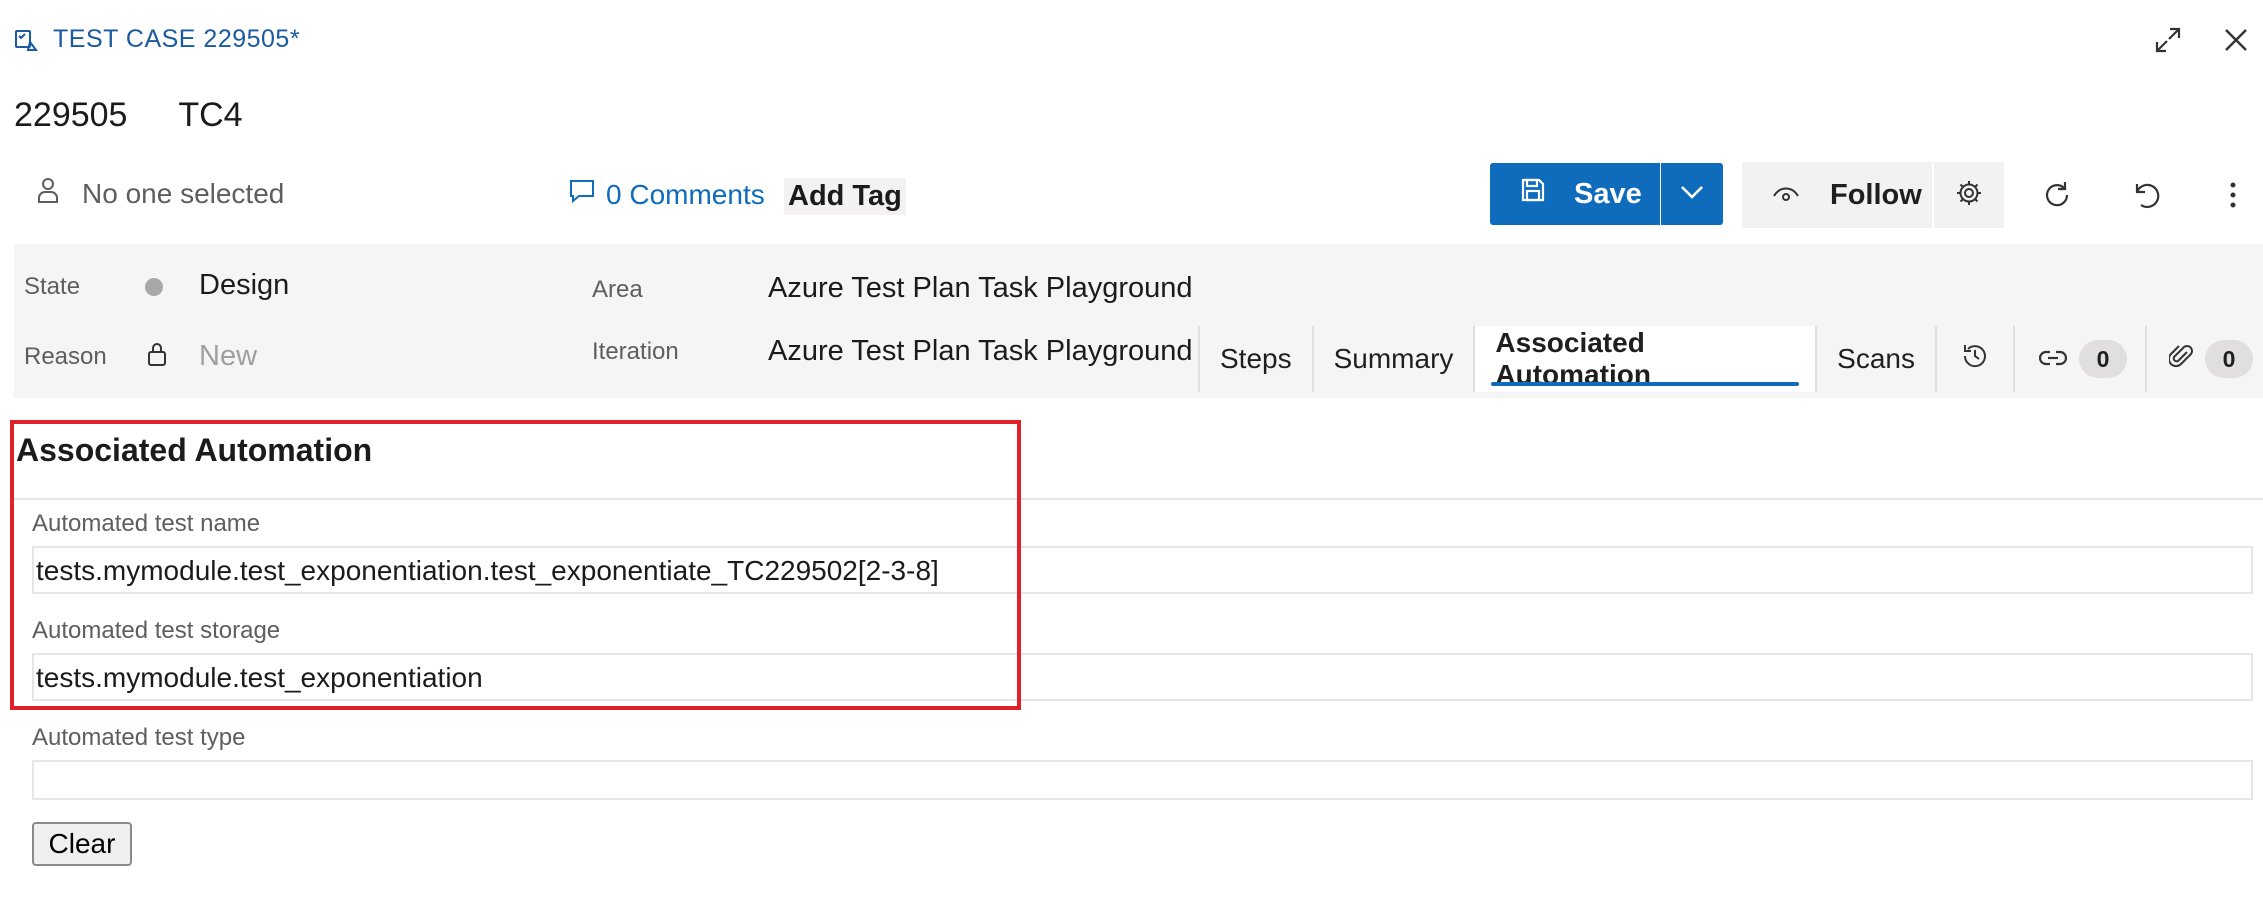  What do you see at coordinates (177, 39) in the screenshot?
I see `work-item-type-label: TEST CASE 229505*` at bounding box center [177, 39].